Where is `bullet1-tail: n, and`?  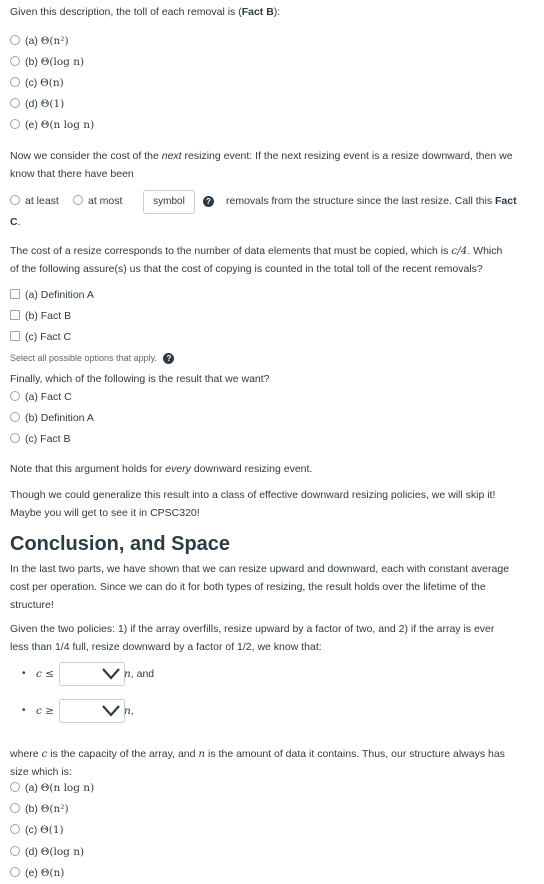 bullet1-tail: n, and is located at coordinates (139, 674).